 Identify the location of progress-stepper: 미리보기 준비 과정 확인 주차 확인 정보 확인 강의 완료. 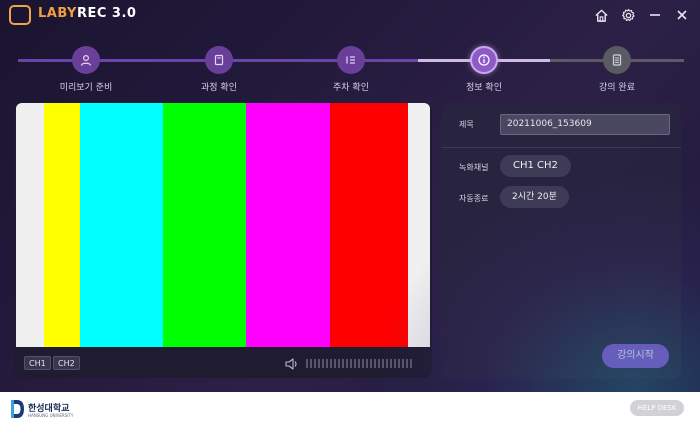
(350, 68).